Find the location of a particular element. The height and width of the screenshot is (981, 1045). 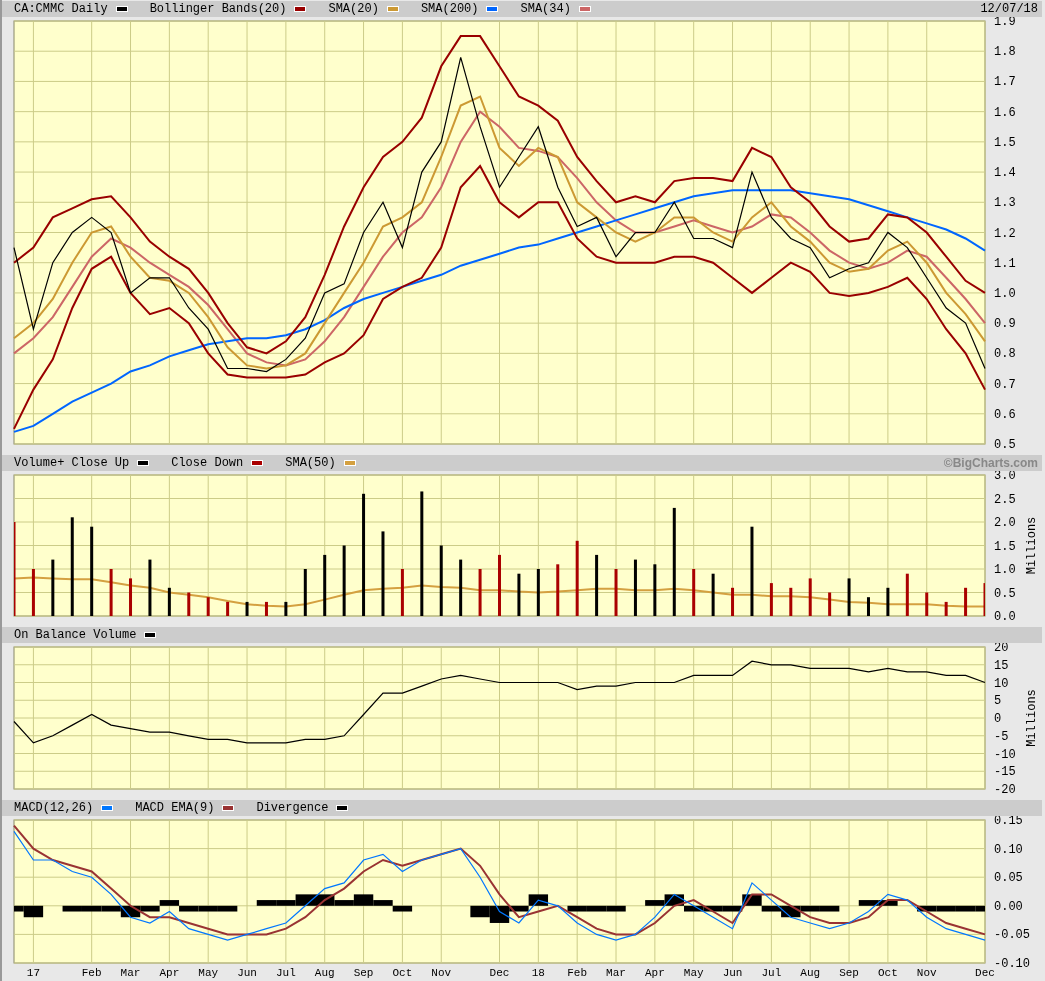

axis-label: 0.0 is located at coordinates (1005, 616).